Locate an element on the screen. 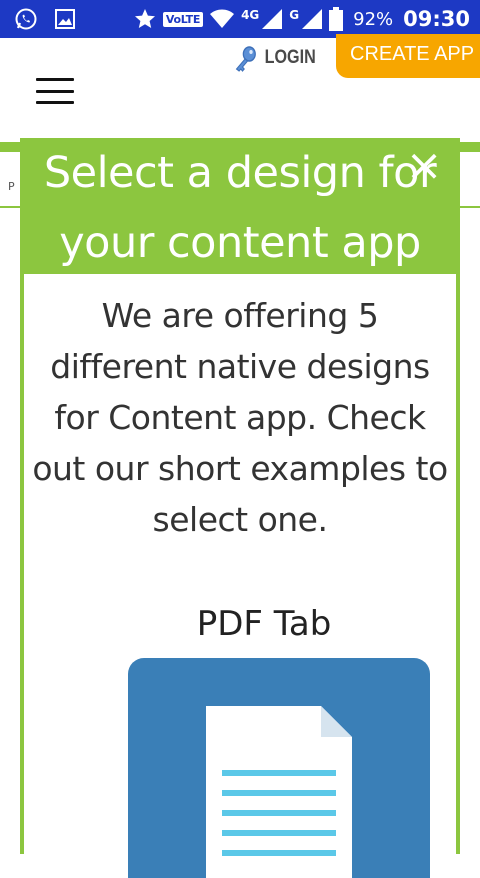 The image size is (480, 878). wifi-icon is located at coordinates (222, 19).